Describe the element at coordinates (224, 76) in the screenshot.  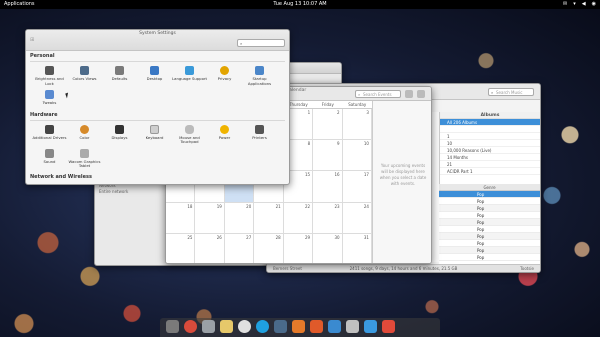
I see `settings-item-privacy: Privacy` at that location.